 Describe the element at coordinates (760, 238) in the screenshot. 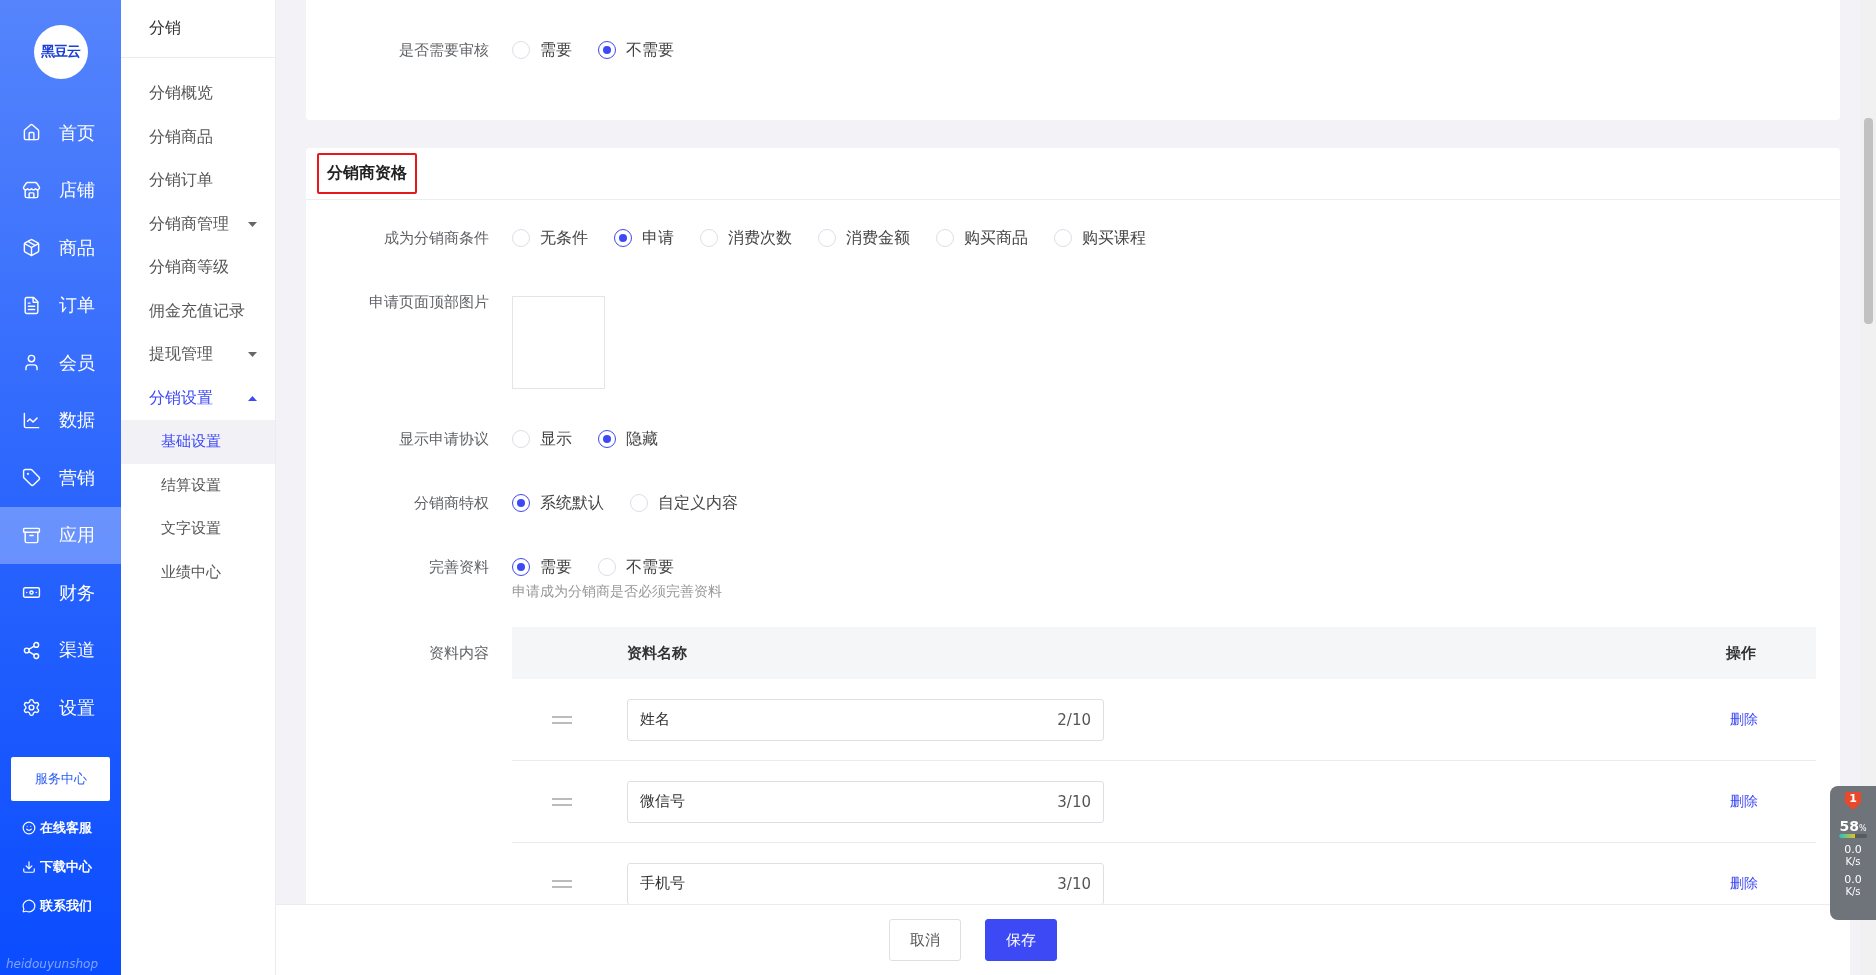

I see `radio-label: 消费次数` at that location.